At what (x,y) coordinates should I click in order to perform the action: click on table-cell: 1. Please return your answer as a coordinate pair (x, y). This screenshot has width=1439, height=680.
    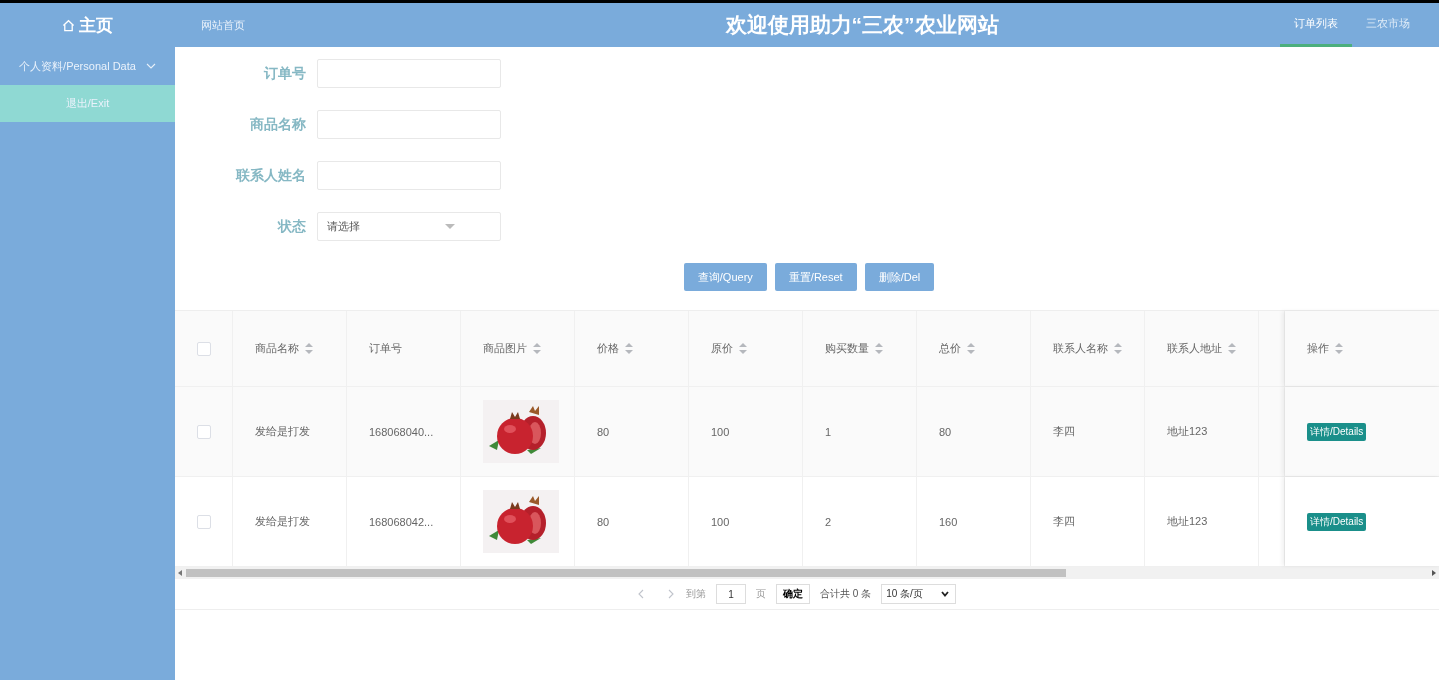
    Looking at the image, I should click on (828, 431).